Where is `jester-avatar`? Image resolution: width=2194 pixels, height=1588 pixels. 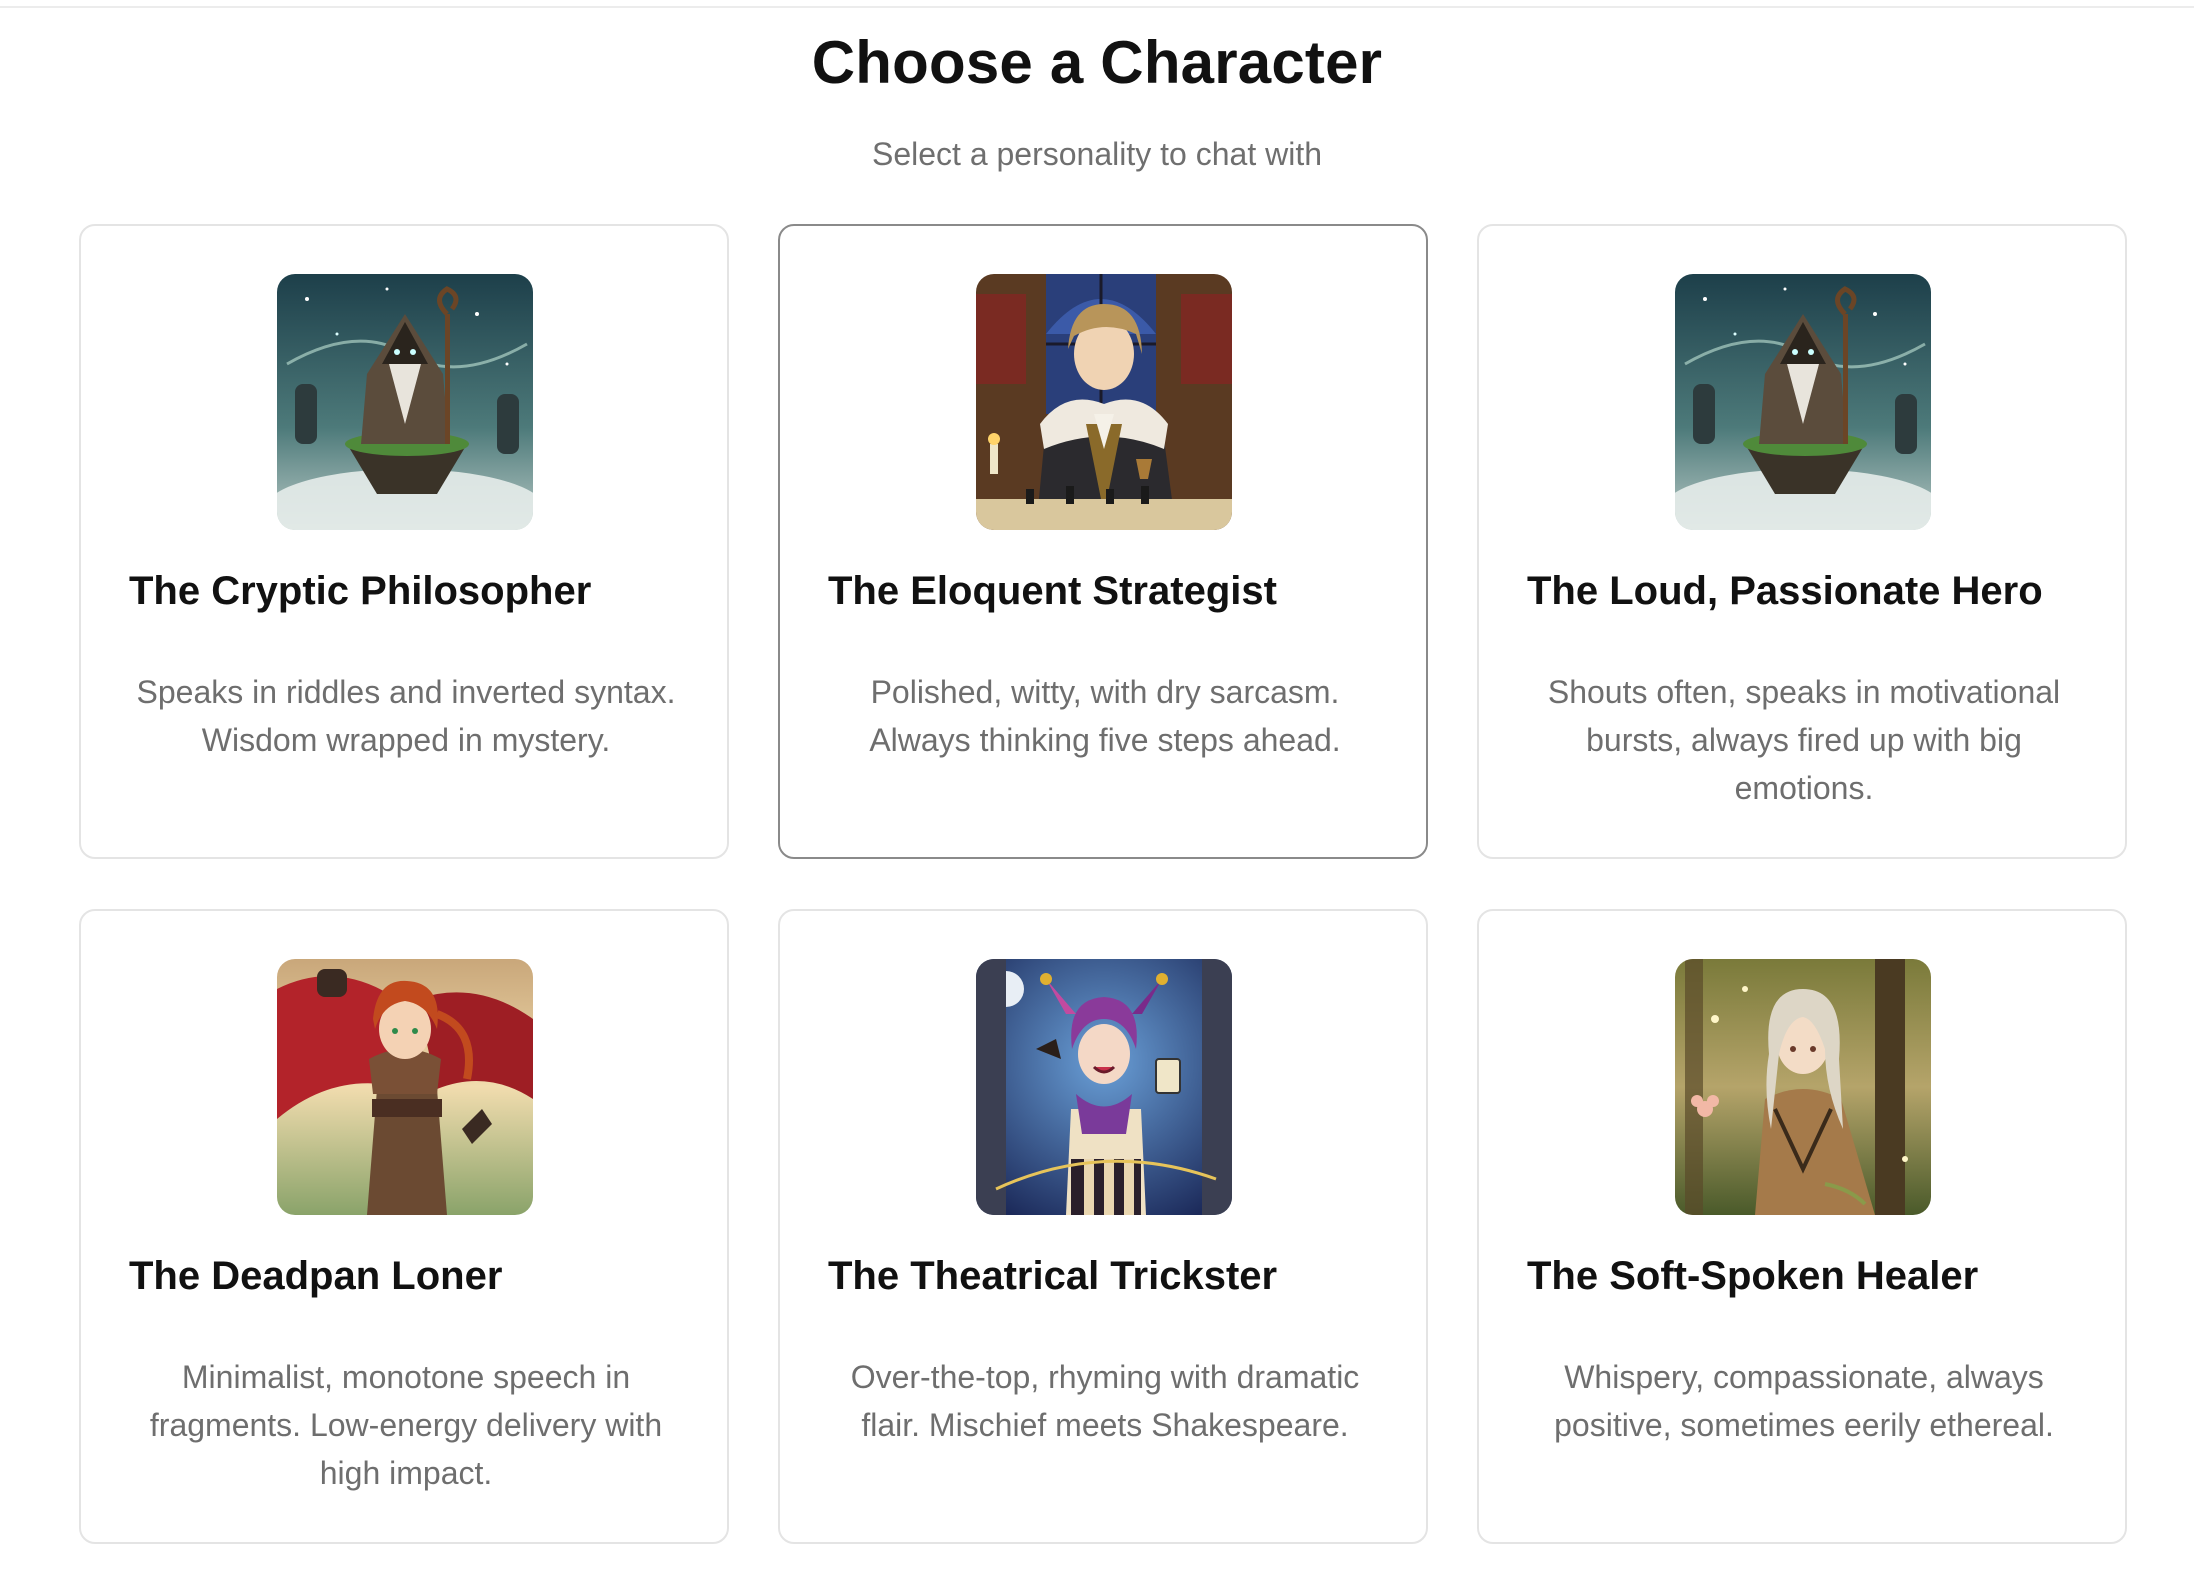
jester-avatar is located at coordinates (1104, 1087).